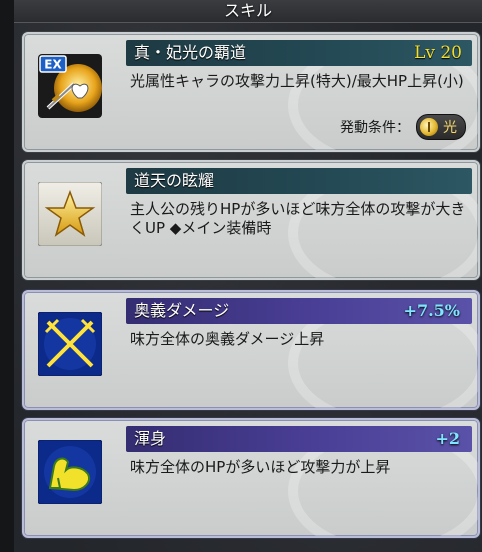 The width and height of the screenshot is (482, 552). Describe the element at coordinates (182, 310) in the screenshot. I see `skill-name: 奥義ダメージ` at that location.